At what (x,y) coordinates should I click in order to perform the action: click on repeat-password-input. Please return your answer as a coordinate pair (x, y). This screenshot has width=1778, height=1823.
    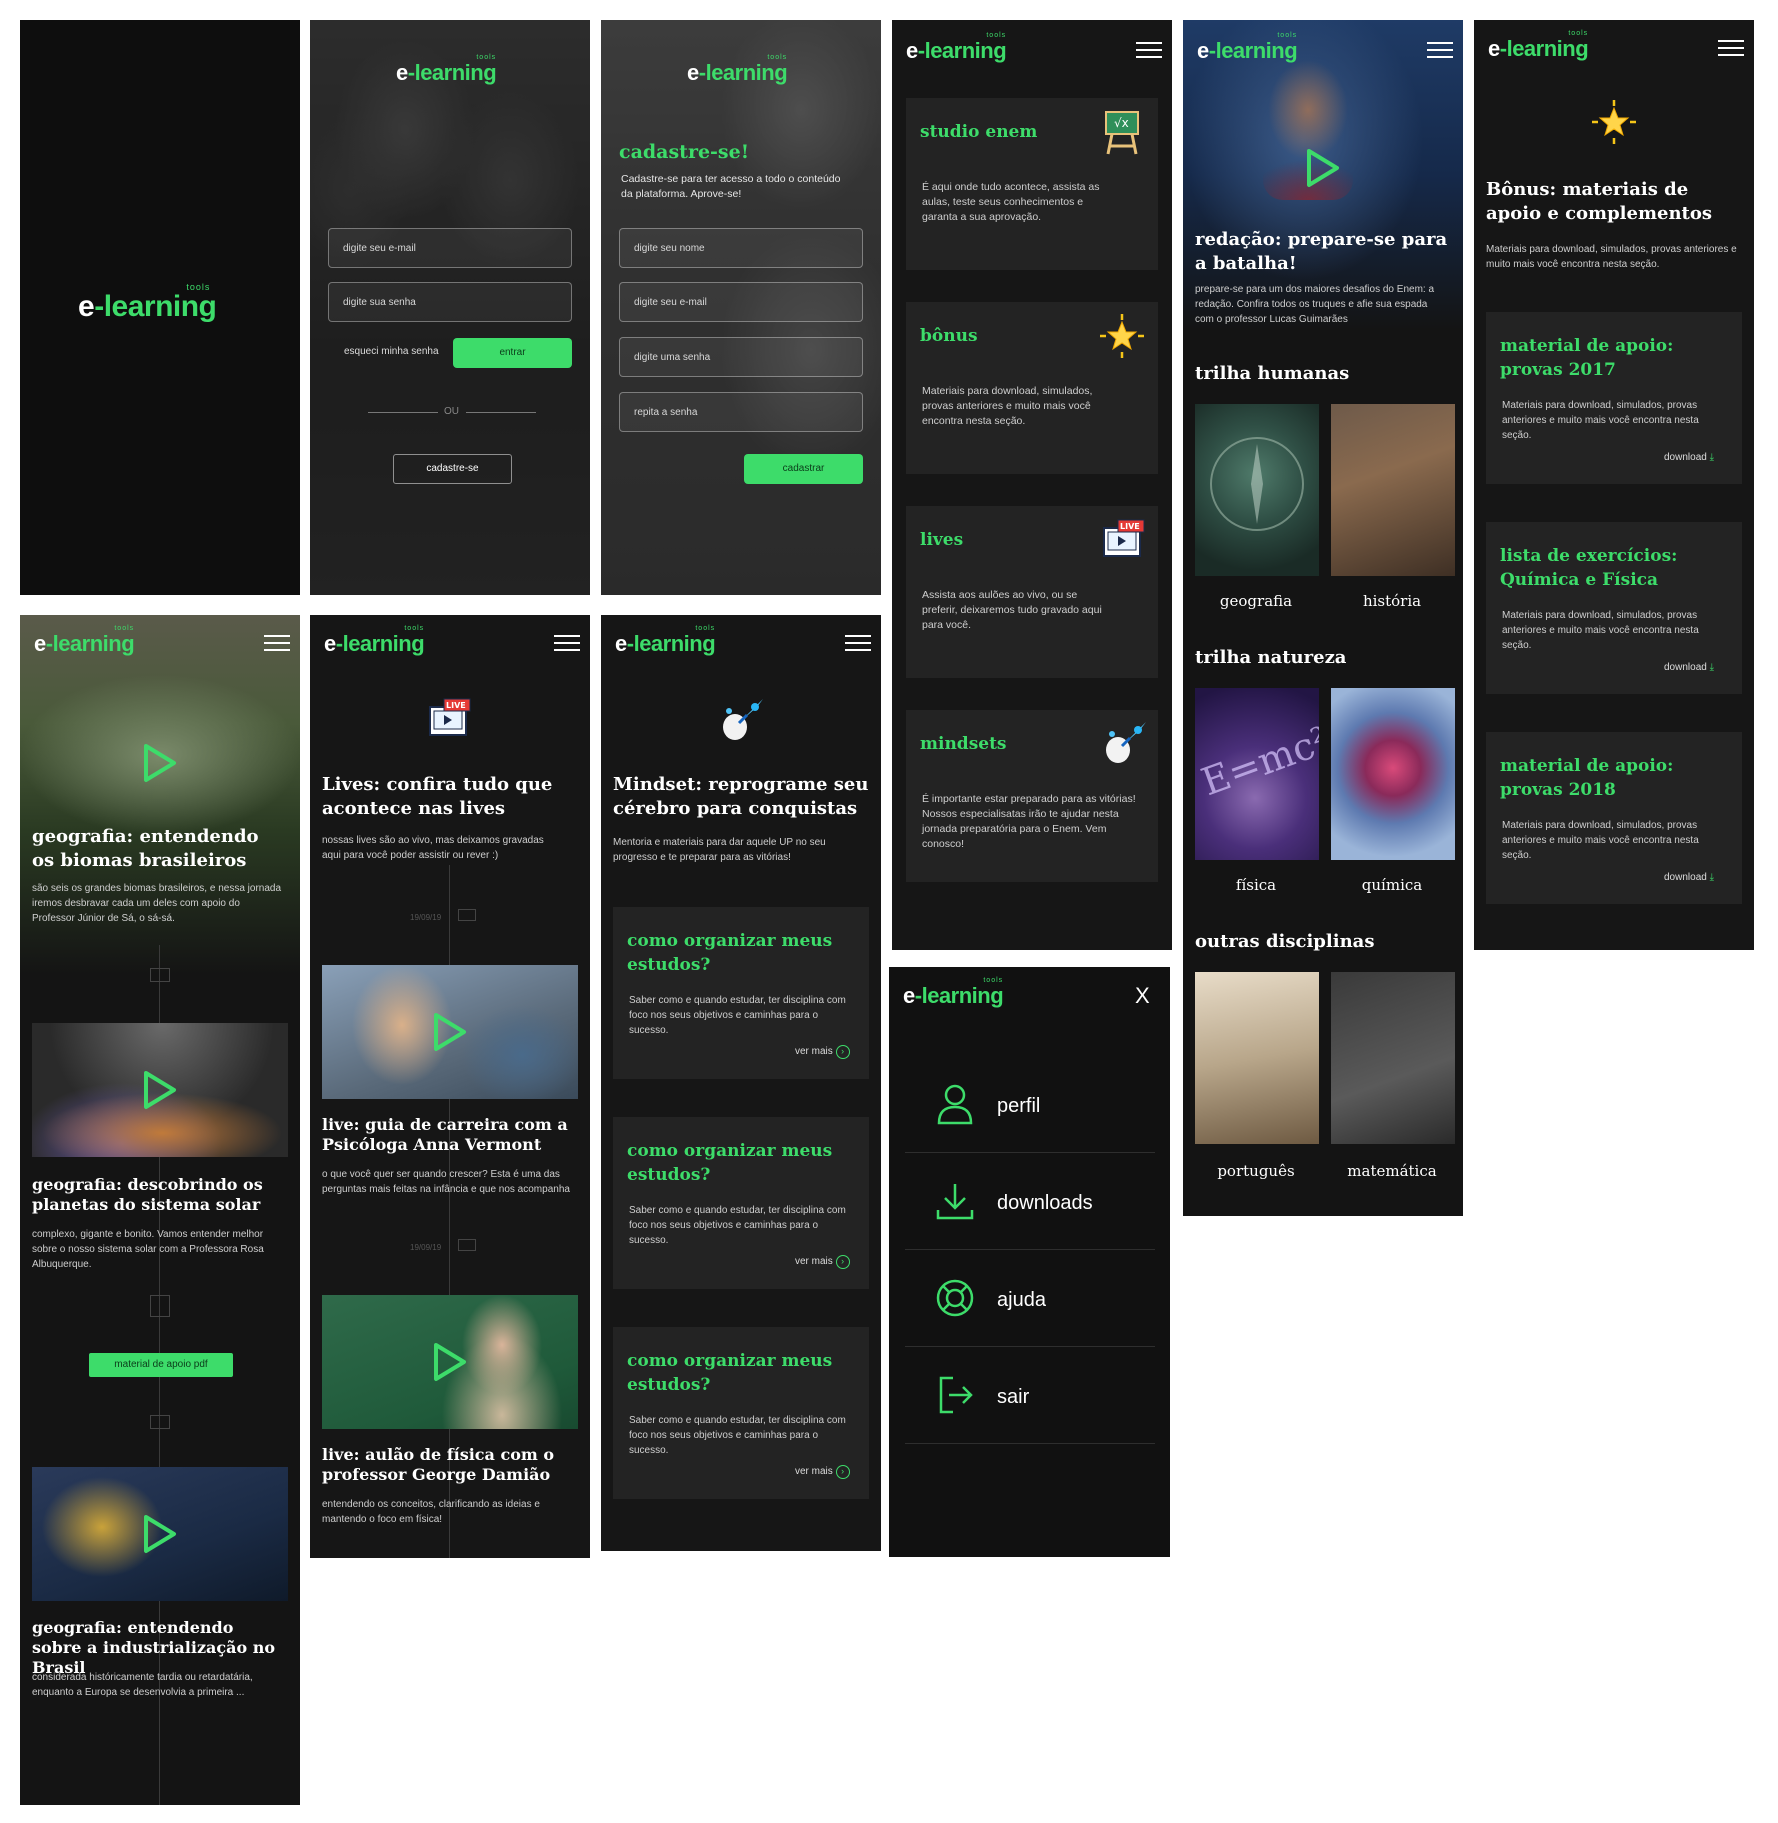
    Looking at the image, I should click on (741, 412).